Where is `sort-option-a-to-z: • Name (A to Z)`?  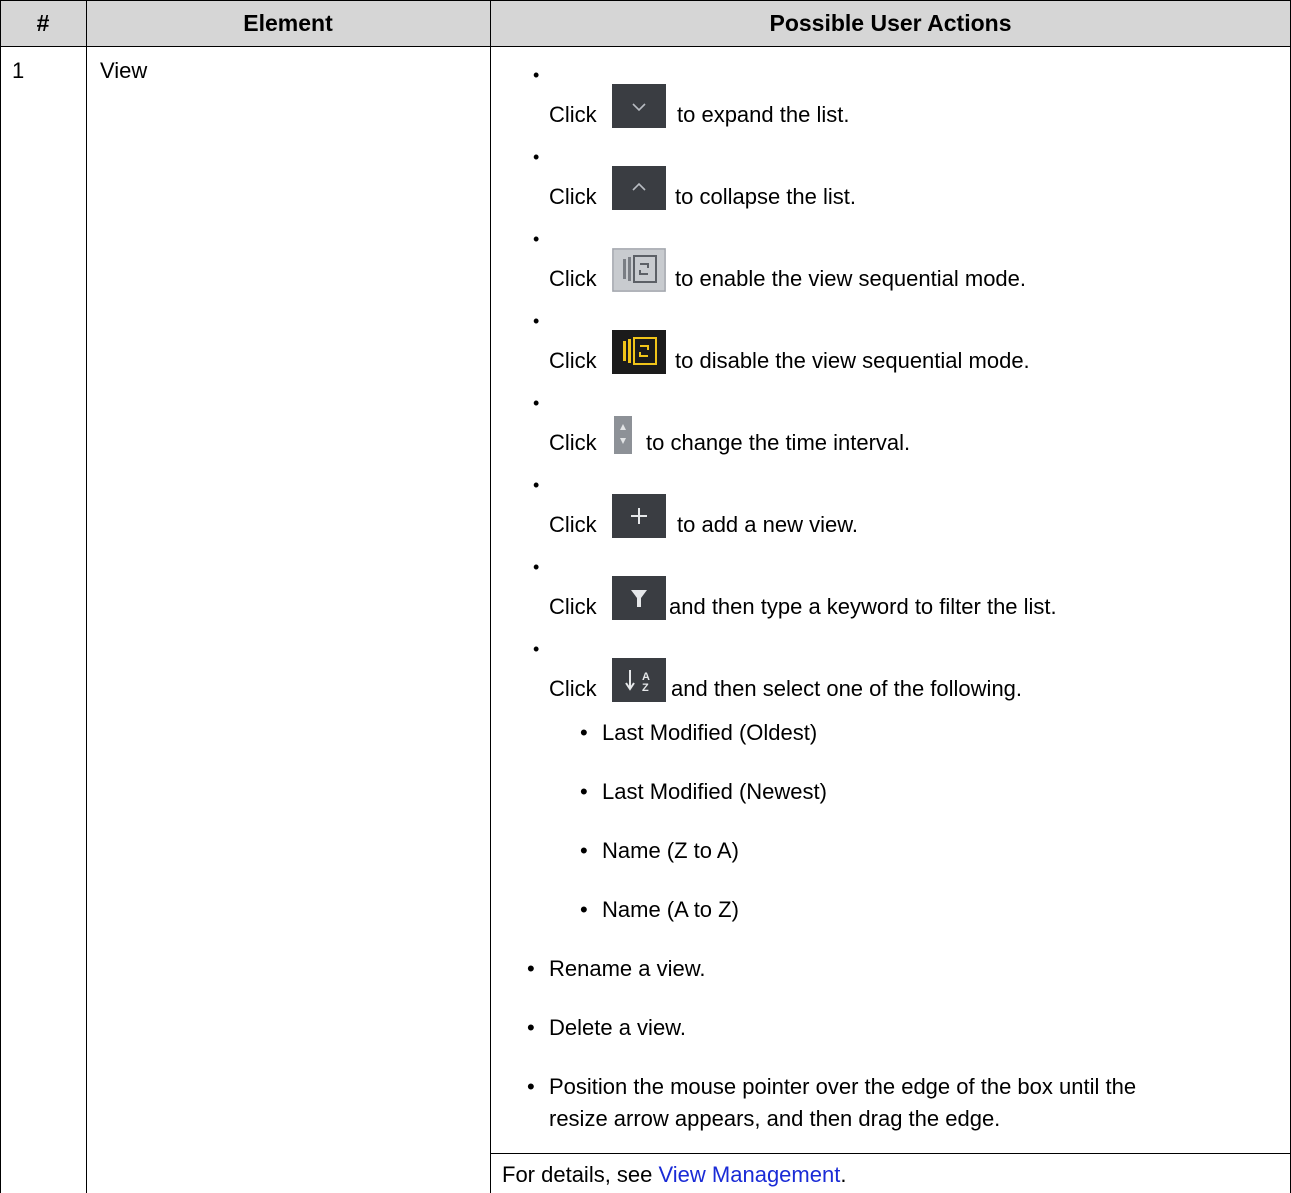
sort-option-a-to-z: • Name (A to Z) is located at coordinates (659, 909).